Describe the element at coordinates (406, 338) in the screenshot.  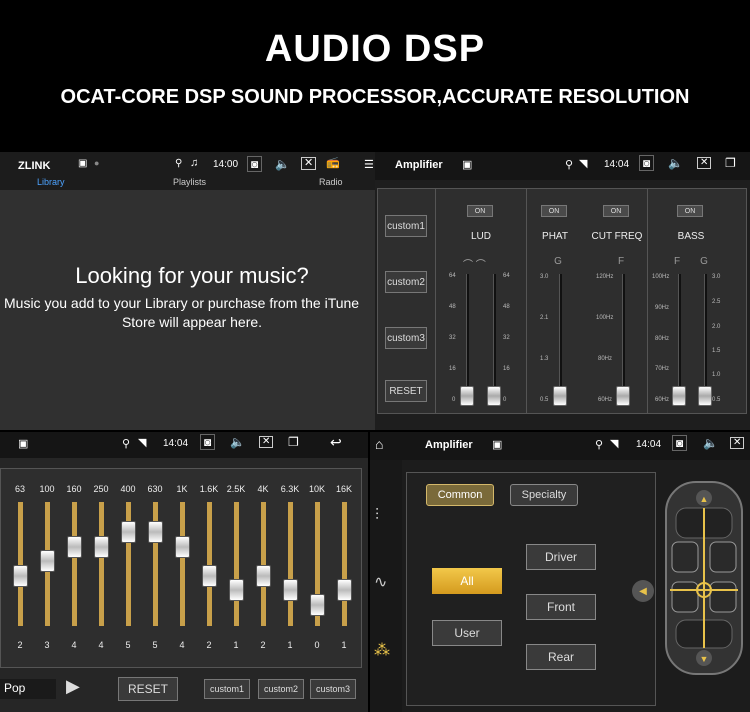
I see `custom3-button: custom3` at that location.